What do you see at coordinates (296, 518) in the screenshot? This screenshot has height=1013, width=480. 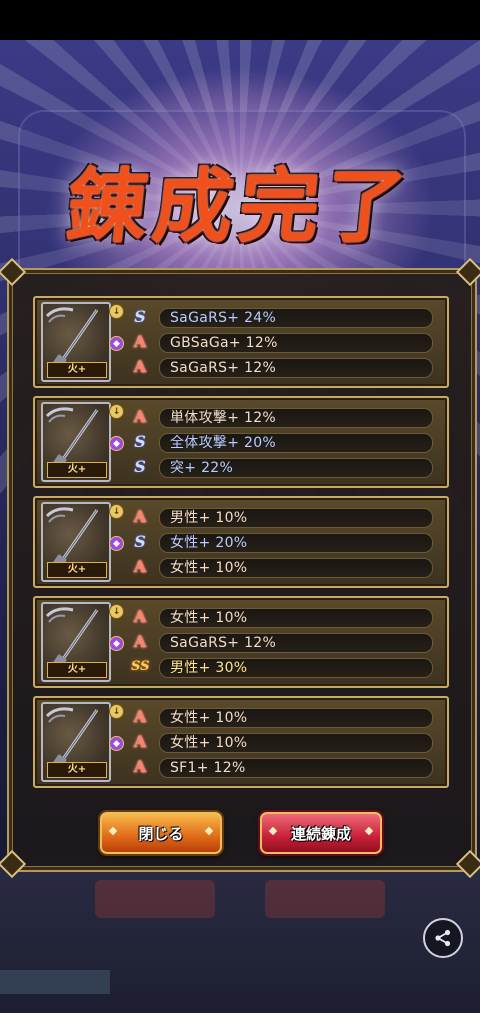 I see `stat-bar: 男性+ 10%` at bounding box center [296, 518].